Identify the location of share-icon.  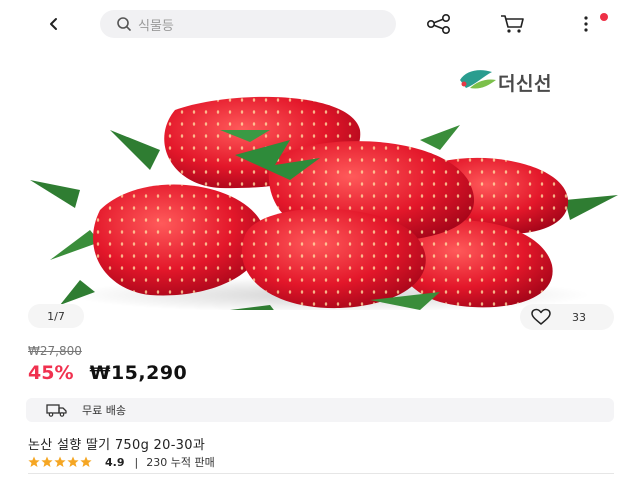
(438, 24).